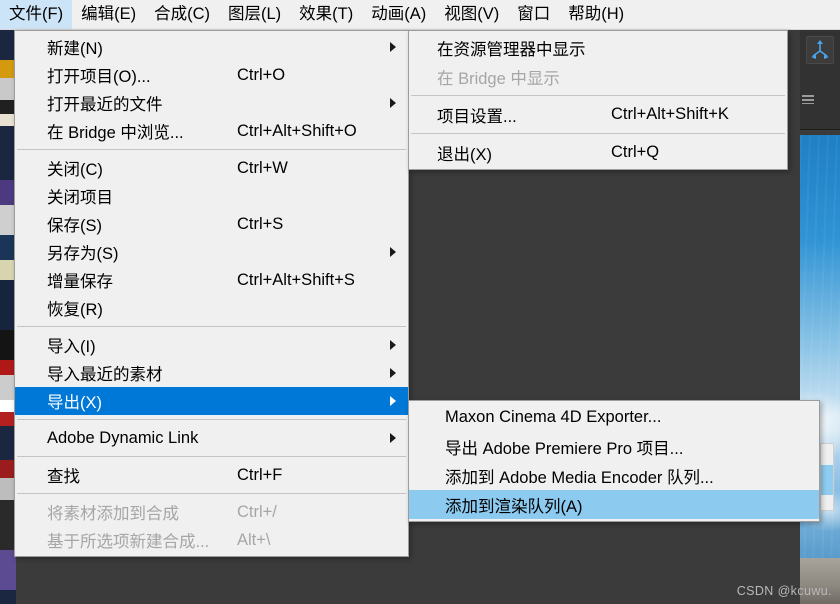 The image size is (840, 604). What do you see at coordinates (211, 512) in the screenshot?
I see `menu-item: 将素材添加到合成 Ctrl+/` at bounding box center [211, 512].